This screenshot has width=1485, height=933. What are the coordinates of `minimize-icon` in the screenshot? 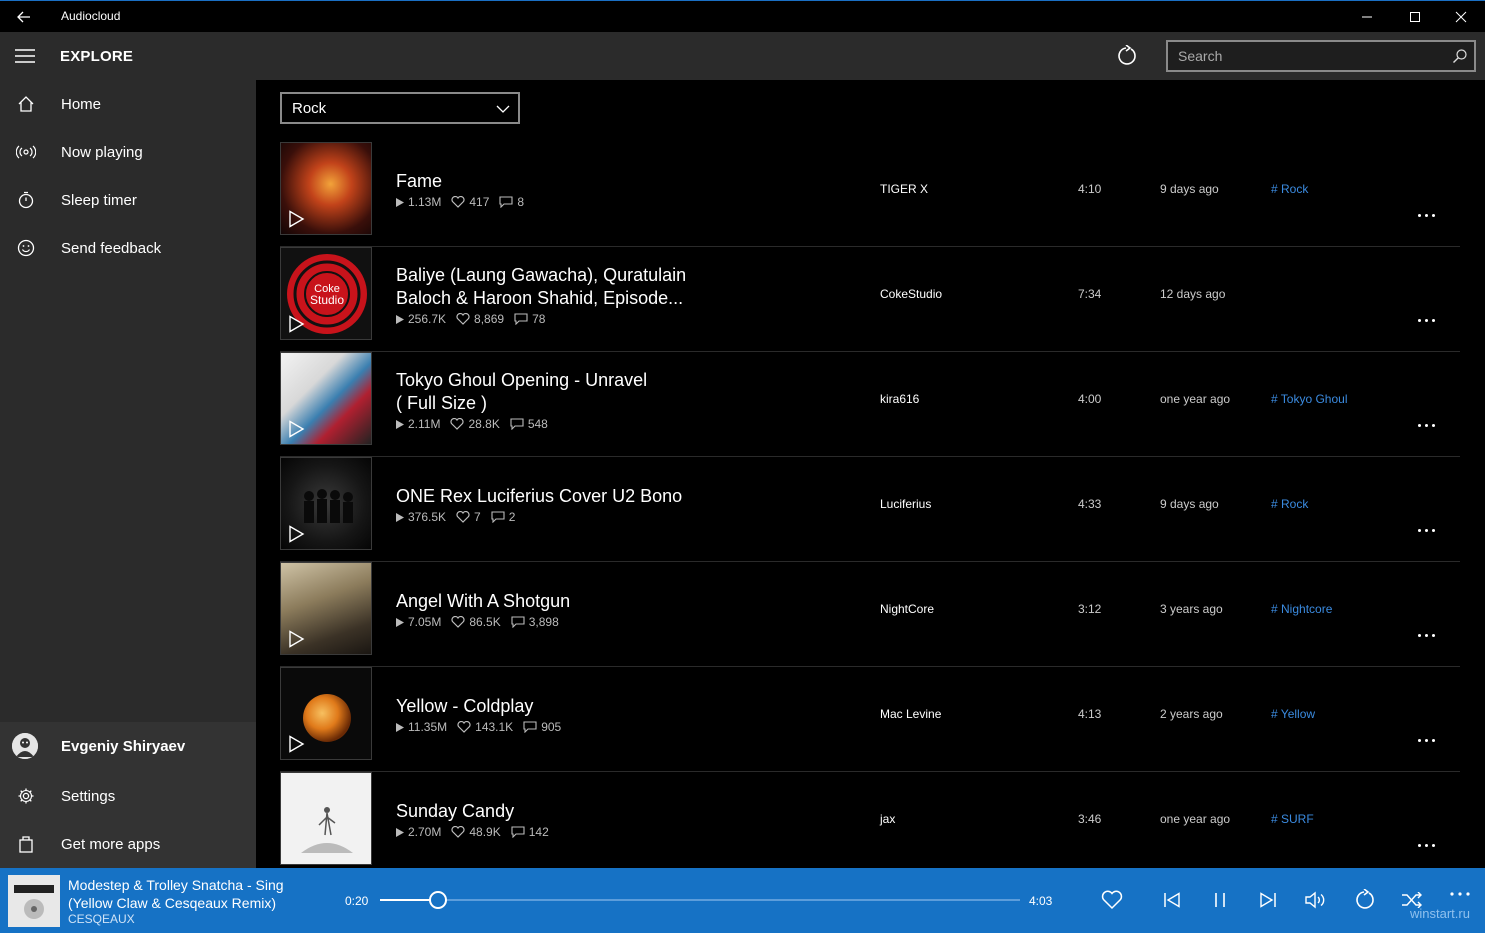 It's located at (1367, 17).